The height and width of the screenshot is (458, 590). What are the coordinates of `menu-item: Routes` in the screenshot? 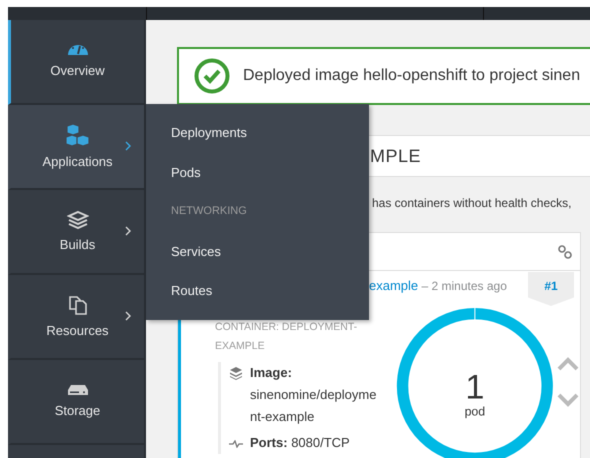 It's located at (191, 290).